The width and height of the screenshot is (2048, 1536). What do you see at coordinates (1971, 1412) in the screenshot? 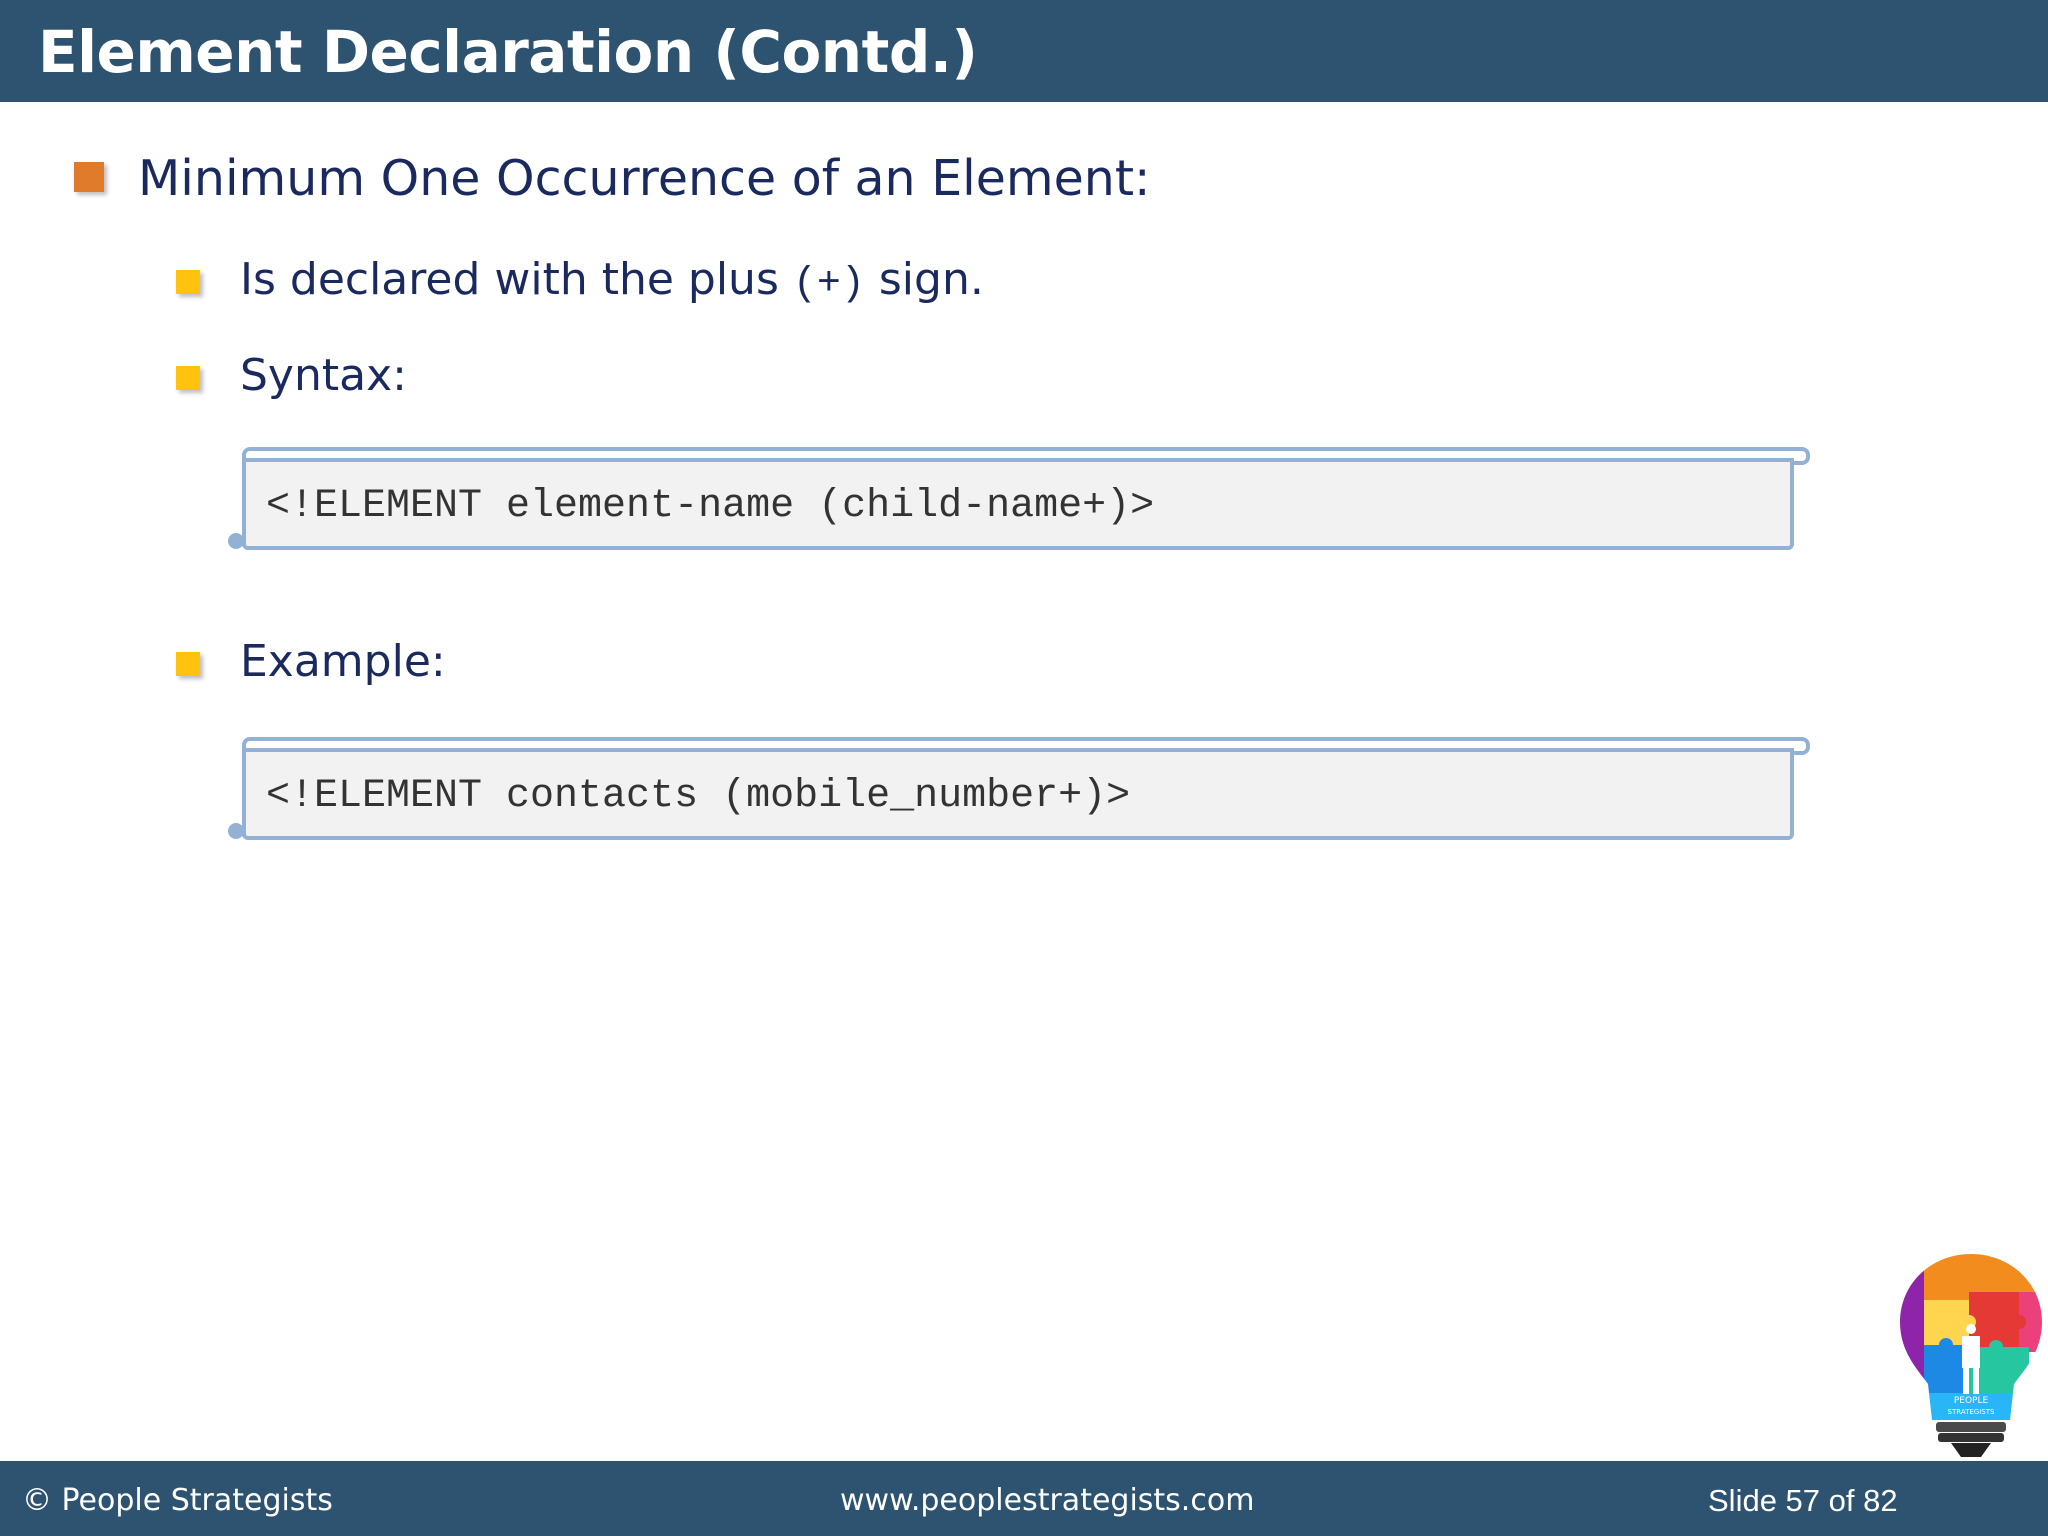
I see `logo-text-strategists: STRATEGISTS` at bounding box center [1971, 1412].